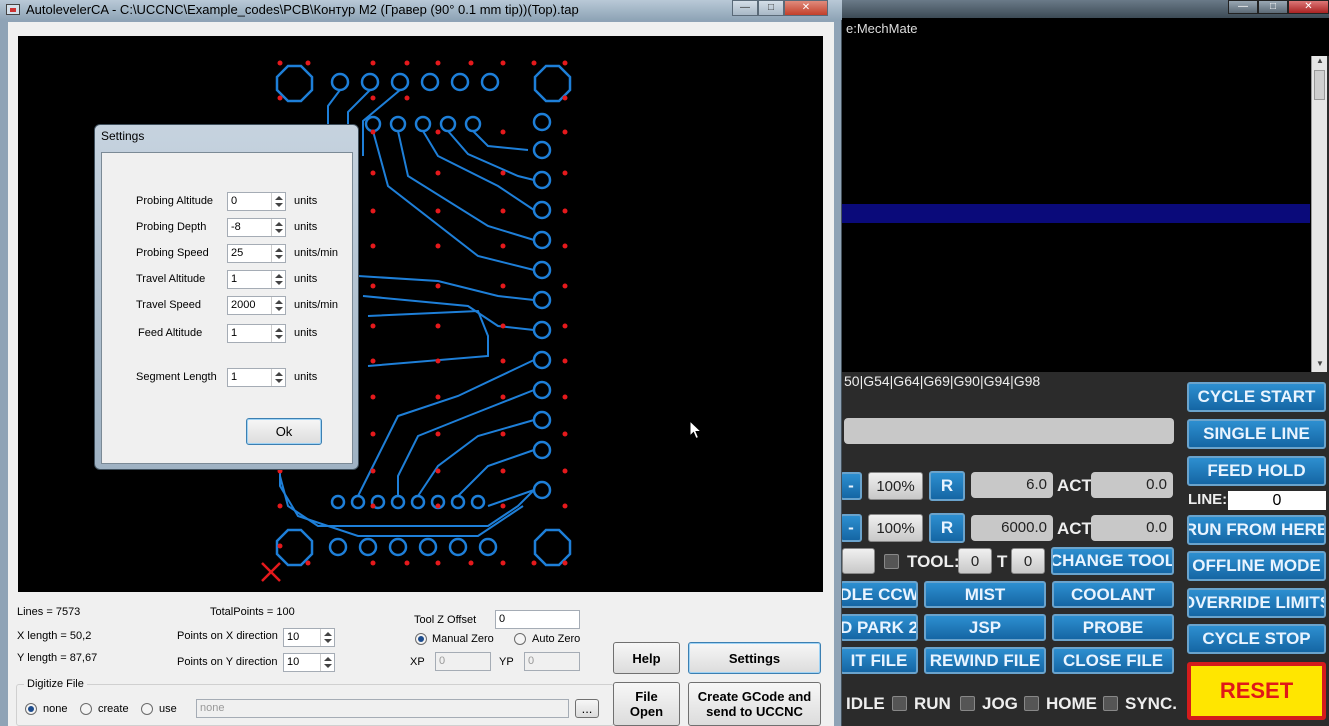 This screenshot has height=726, width=1329. I want to click on feed-act-label: ACT:, so click(1076, 485).